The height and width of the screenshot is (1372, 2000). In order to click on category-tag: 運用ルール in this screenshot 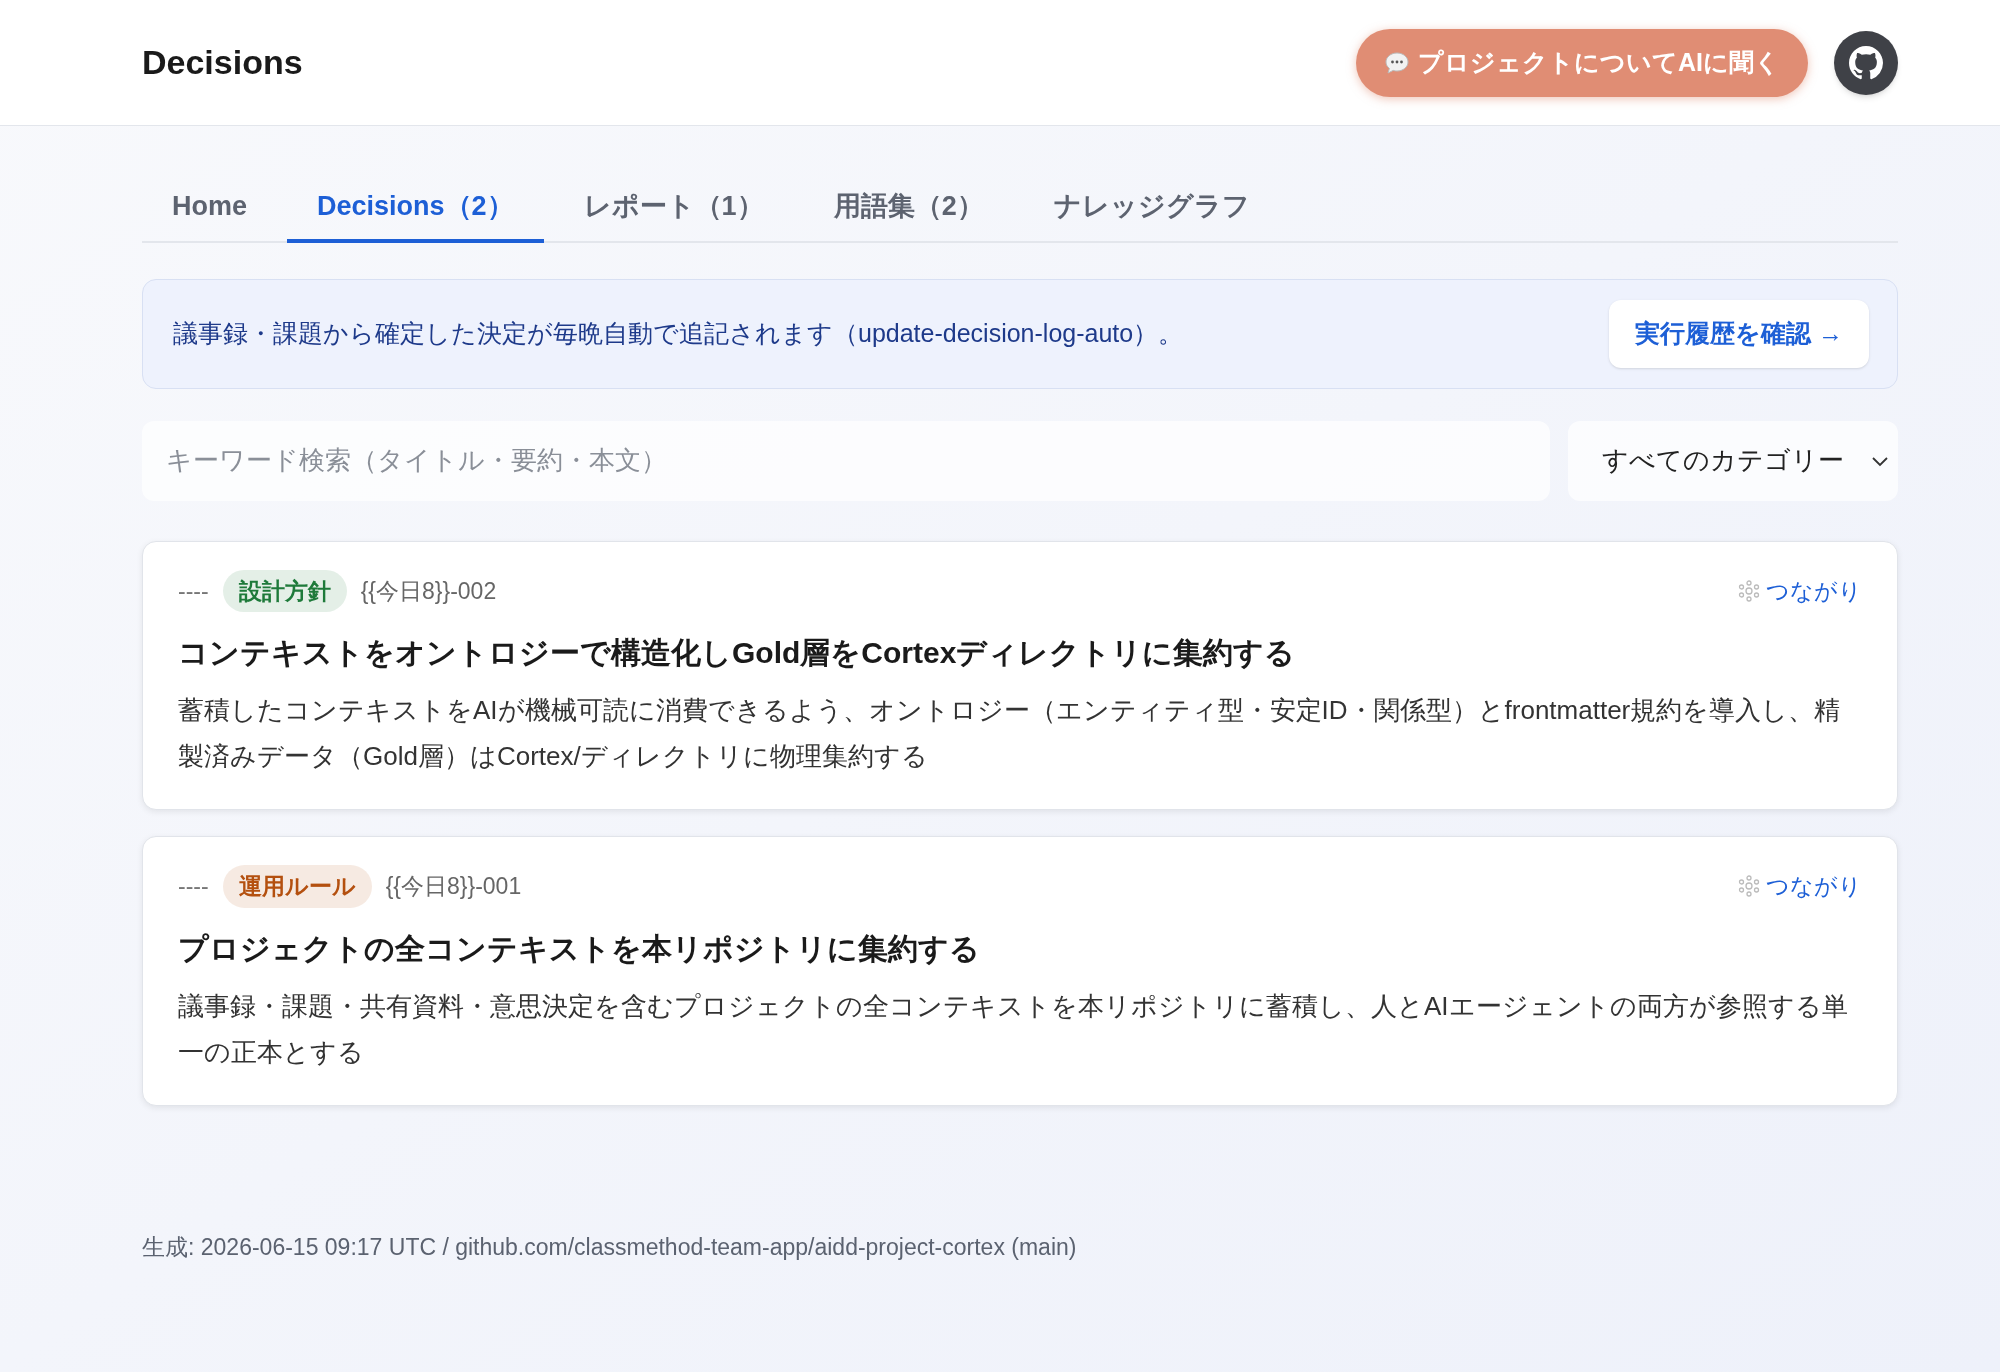, I will do `click(297, 886)`.